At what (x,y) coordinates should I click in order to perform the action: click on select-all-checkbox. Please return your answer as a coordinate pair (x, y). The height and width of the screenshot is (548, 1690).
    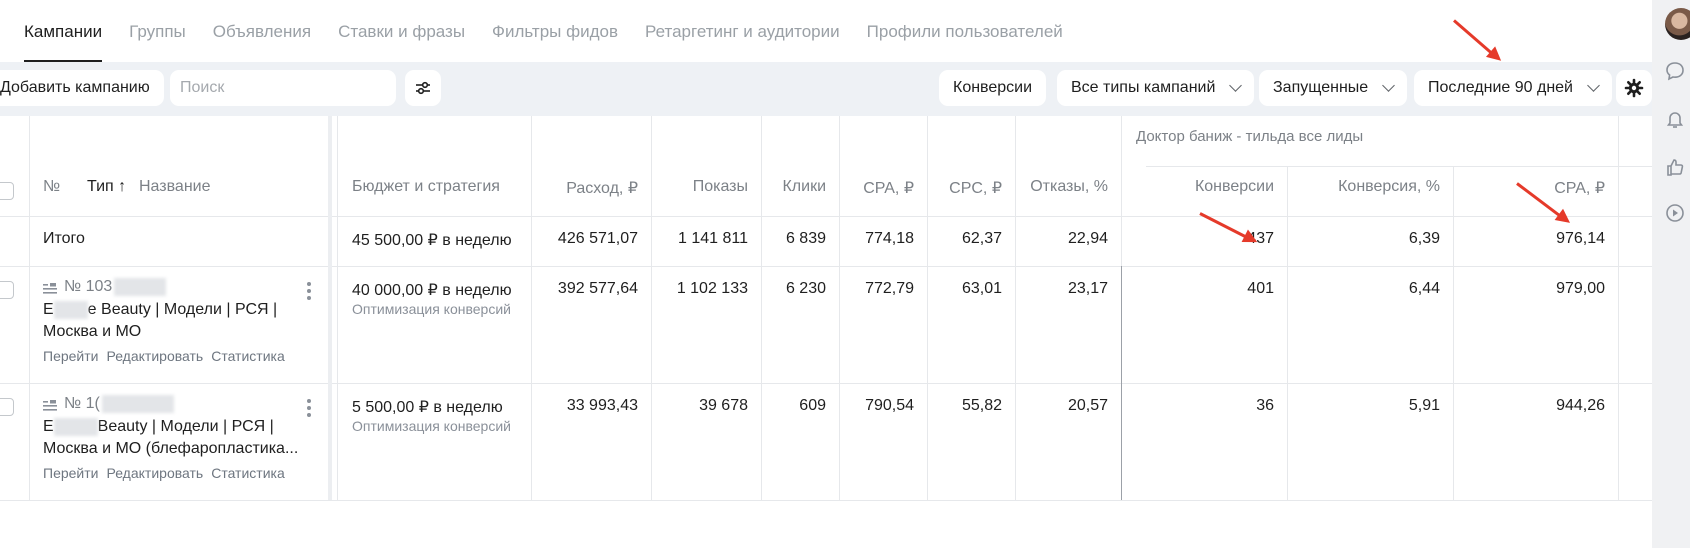
    Looking at the image, I should click on (7, 191).